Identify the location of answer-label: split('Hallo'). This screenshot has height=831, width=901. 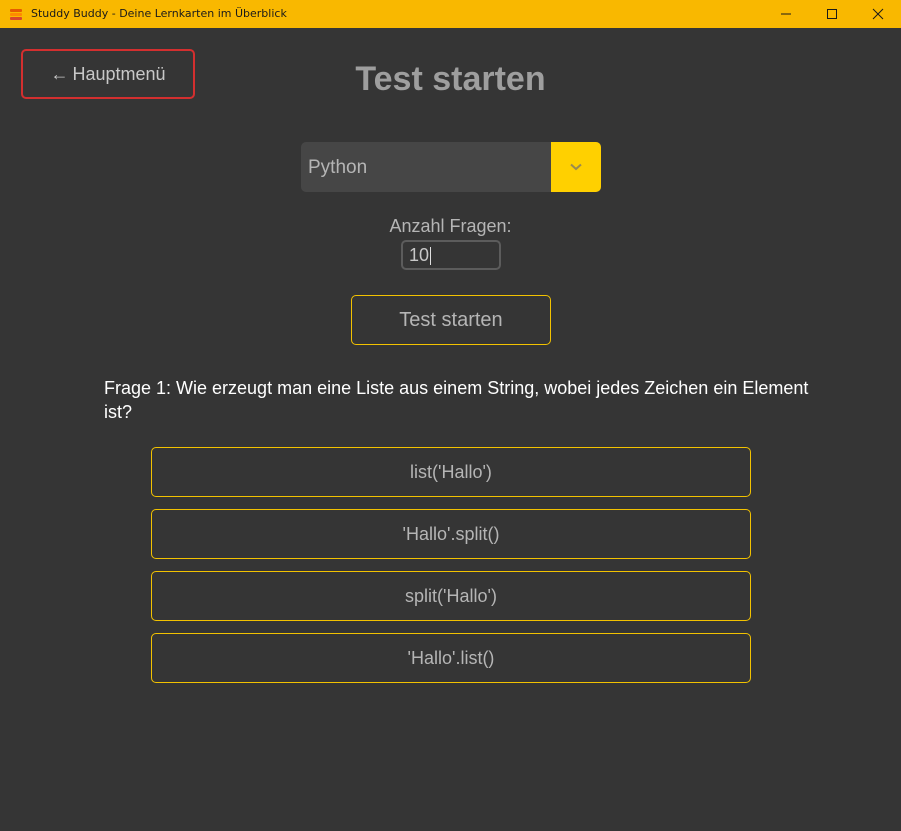
(451, 595).